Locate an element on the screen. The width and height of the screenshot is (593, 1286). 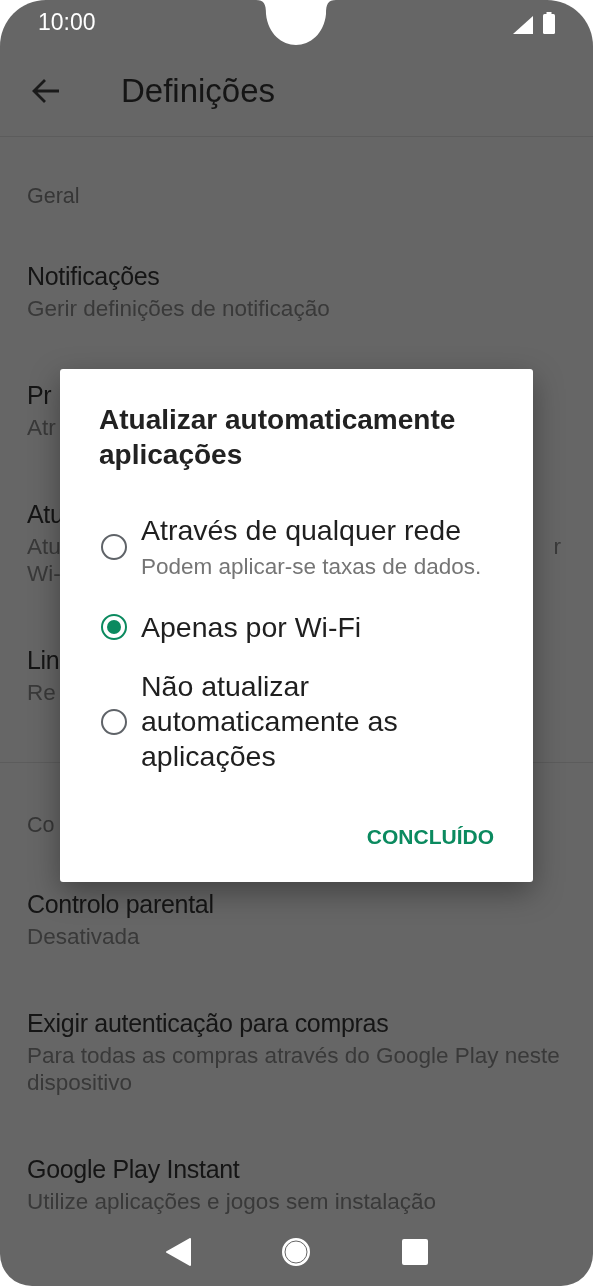
setting-title: Lin is located at coordinates (43, 660).